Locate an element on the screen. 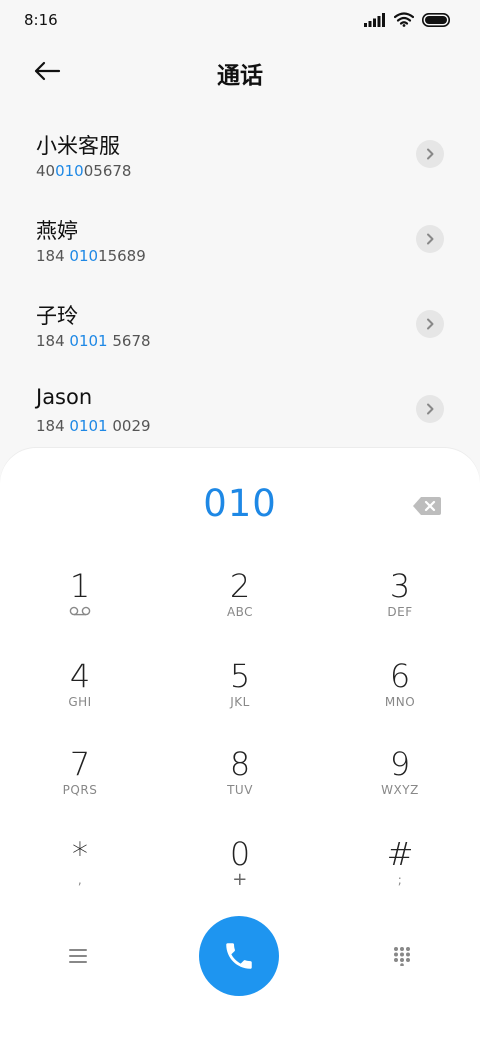  menu-icon is located at coordinates (78, 956).